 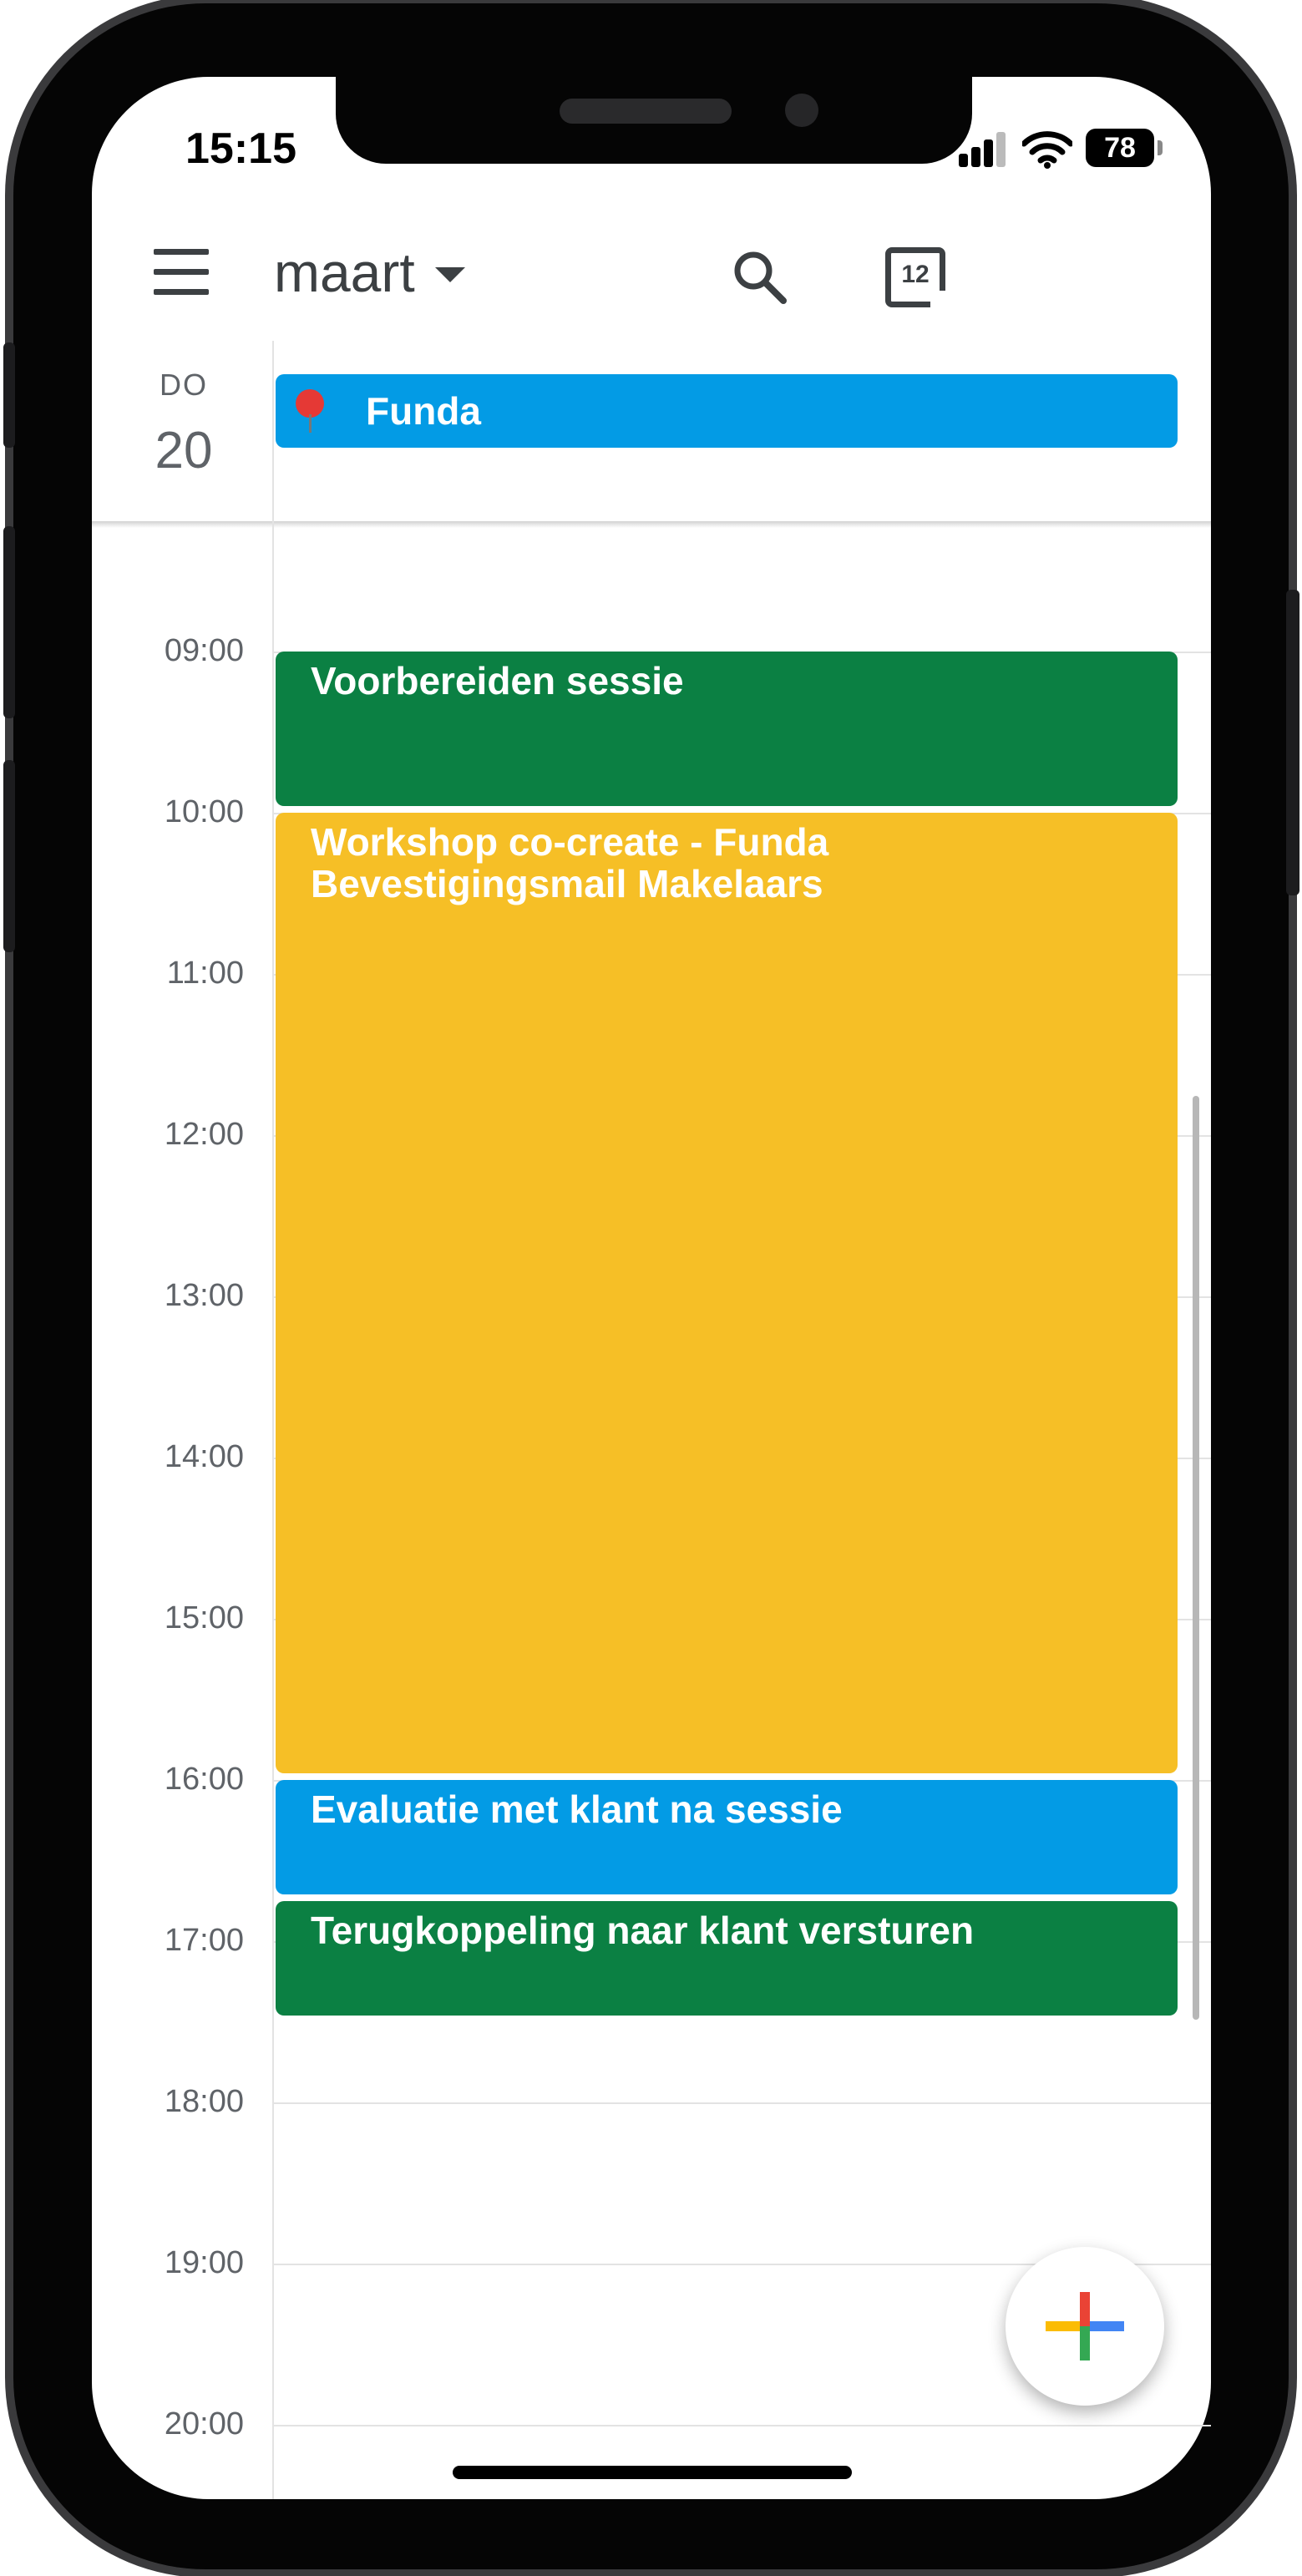 What do you see at coordinates (344, 272) in the screenshot?
I see `month-label: maart` at bounding box center [344, 272].